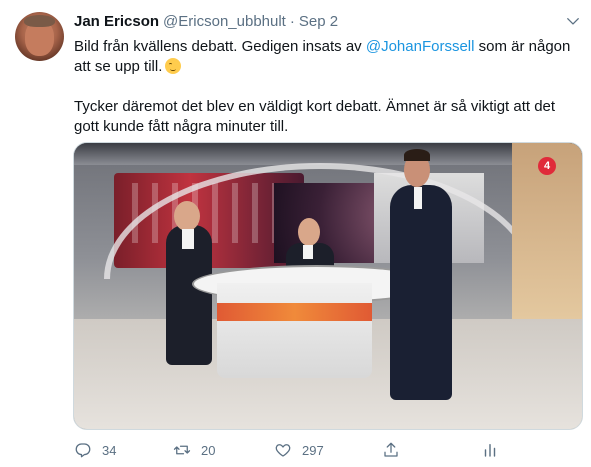  What do you see at coordinates (173, 66) in the screenshot?
I see `winking-face-emoji-icon` at bounding box center [173, 66].